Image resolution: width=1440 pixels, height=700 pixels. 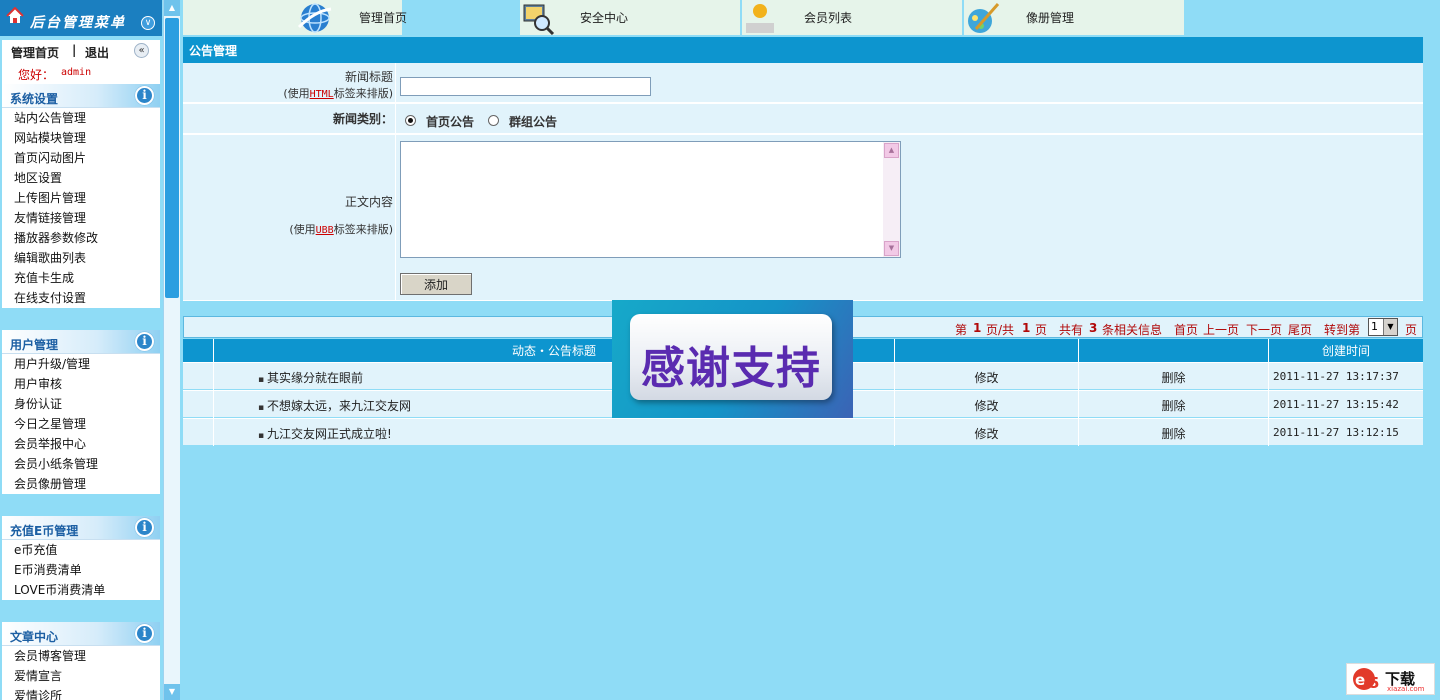 I want to click on sidebar-title: 后台管理菜单, so click(x=78, y=23).